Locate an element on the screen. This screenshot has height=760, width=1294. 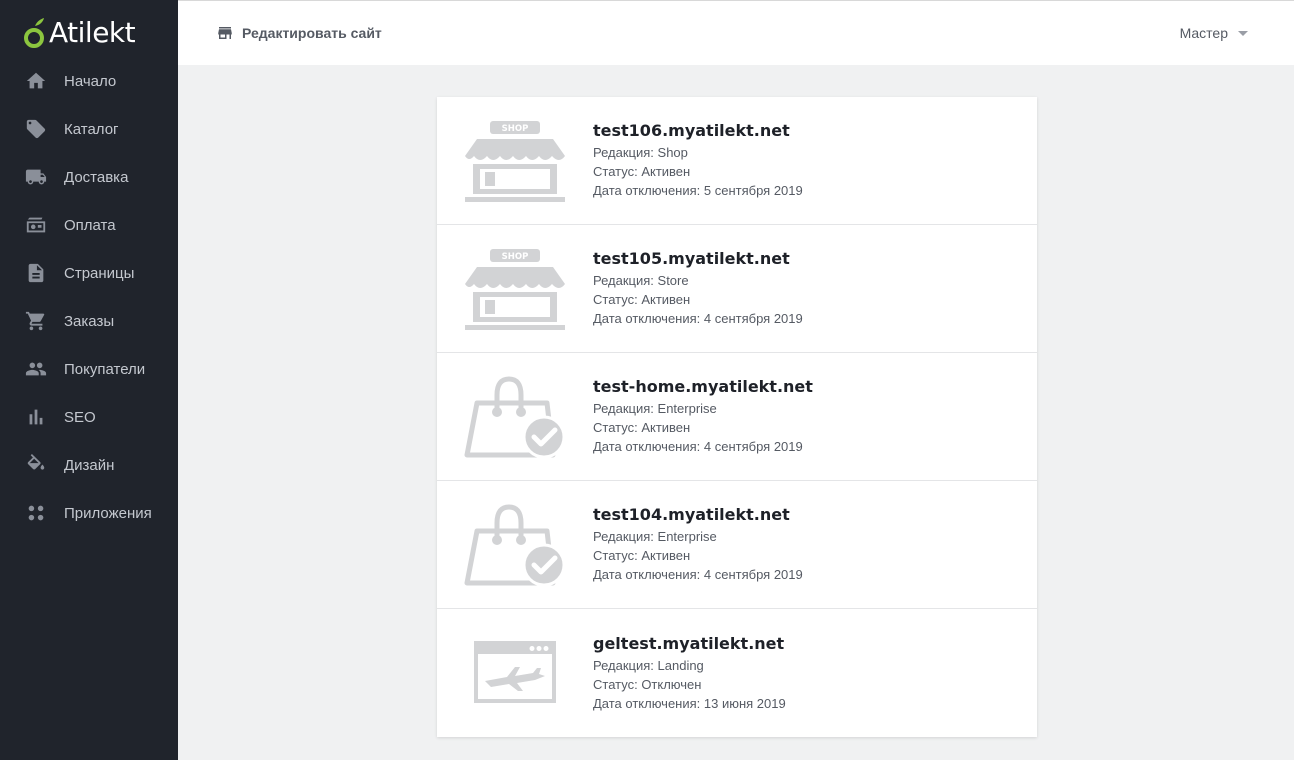
sidebar-item-delivery: Доставка is located at coordinates (89, 177).